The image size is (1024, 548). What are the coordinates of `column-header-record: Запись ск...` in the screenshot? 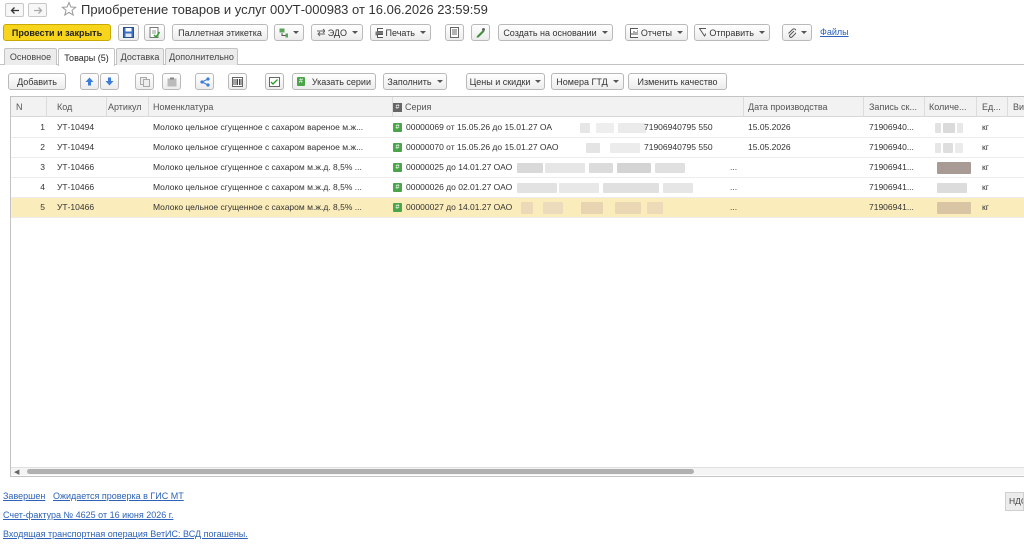 It's located at (894, 107).